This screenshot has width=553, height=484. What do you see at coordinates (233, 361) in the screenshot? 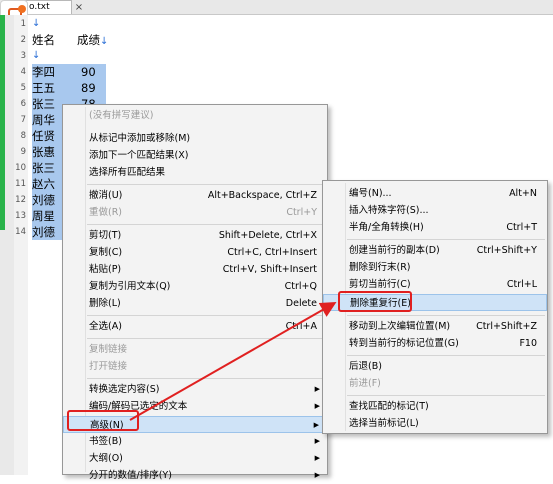
I see `annotation-arrow` at bounding box center [233, 361].